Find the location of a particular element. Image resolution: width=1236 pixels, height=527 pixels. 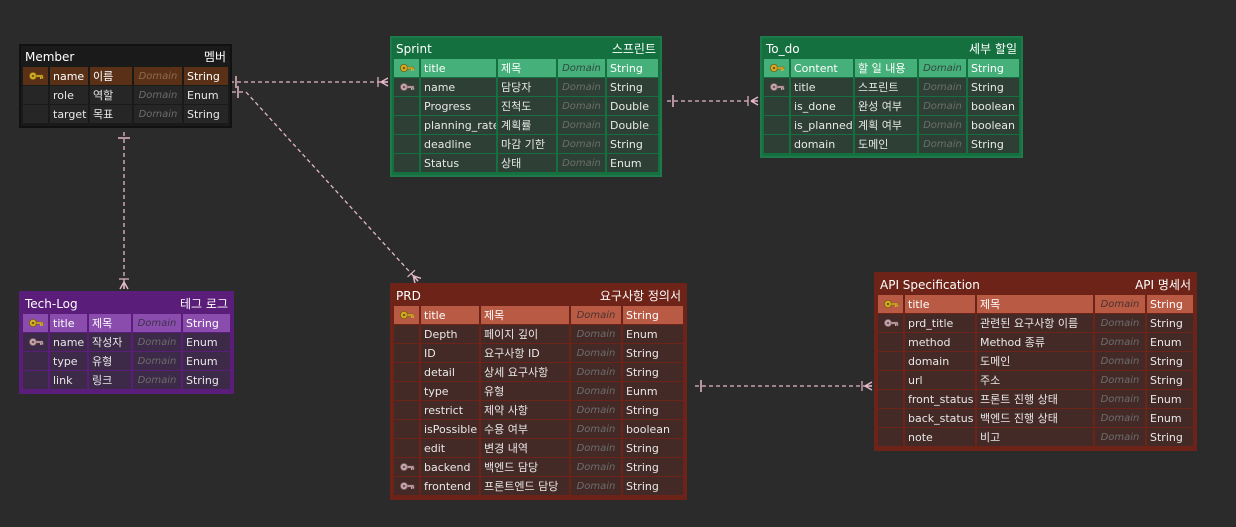

table-row: Progress 진척도 Domain Double is located at coordinates (526, 106).